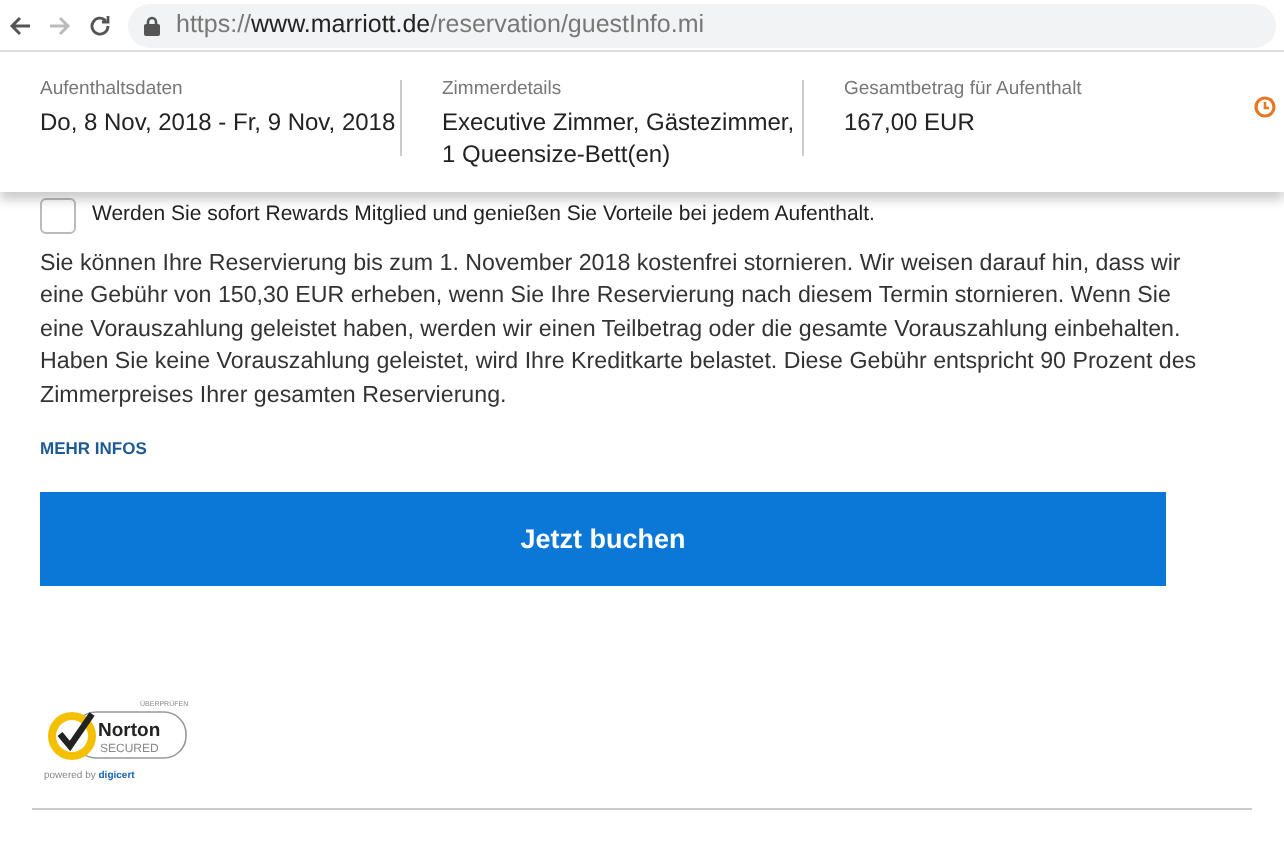 The width and height of the screenshot is (1284, 856). I want to click on checkbox-label: Werden Sie sofort Rewards Mitglied und genießen Sie Vorteile bei jedem Aufenthalt., so click(483, 215).